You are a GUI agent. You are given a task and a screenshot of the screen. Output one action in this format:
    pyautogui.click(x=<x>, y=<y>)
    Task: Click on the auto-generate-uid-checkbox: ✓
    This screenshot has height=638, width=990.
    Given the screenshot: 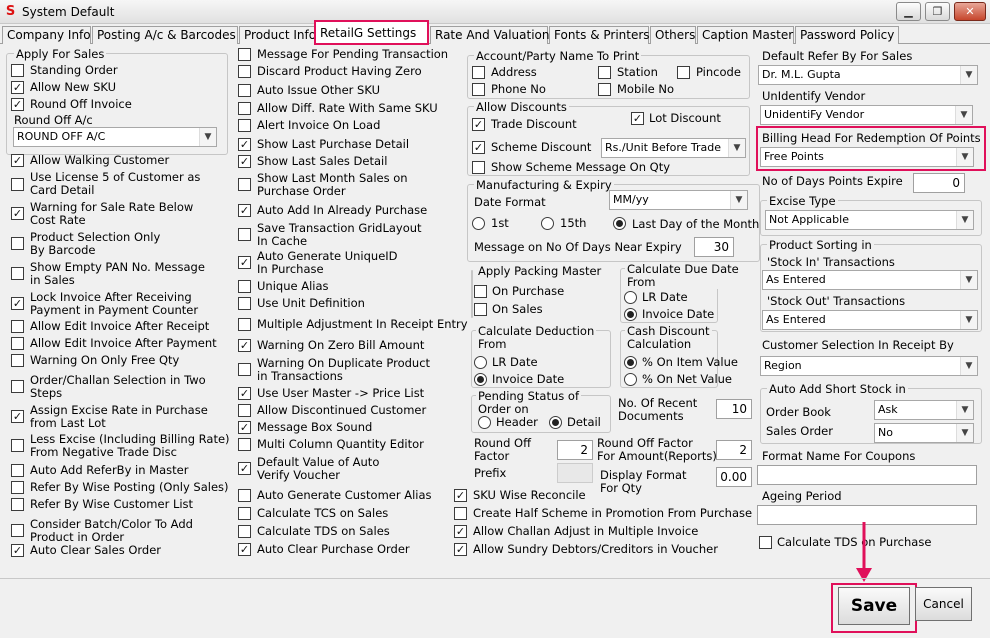 What is the action you would take?
    pyautogui.click(x=244, y=262)
    